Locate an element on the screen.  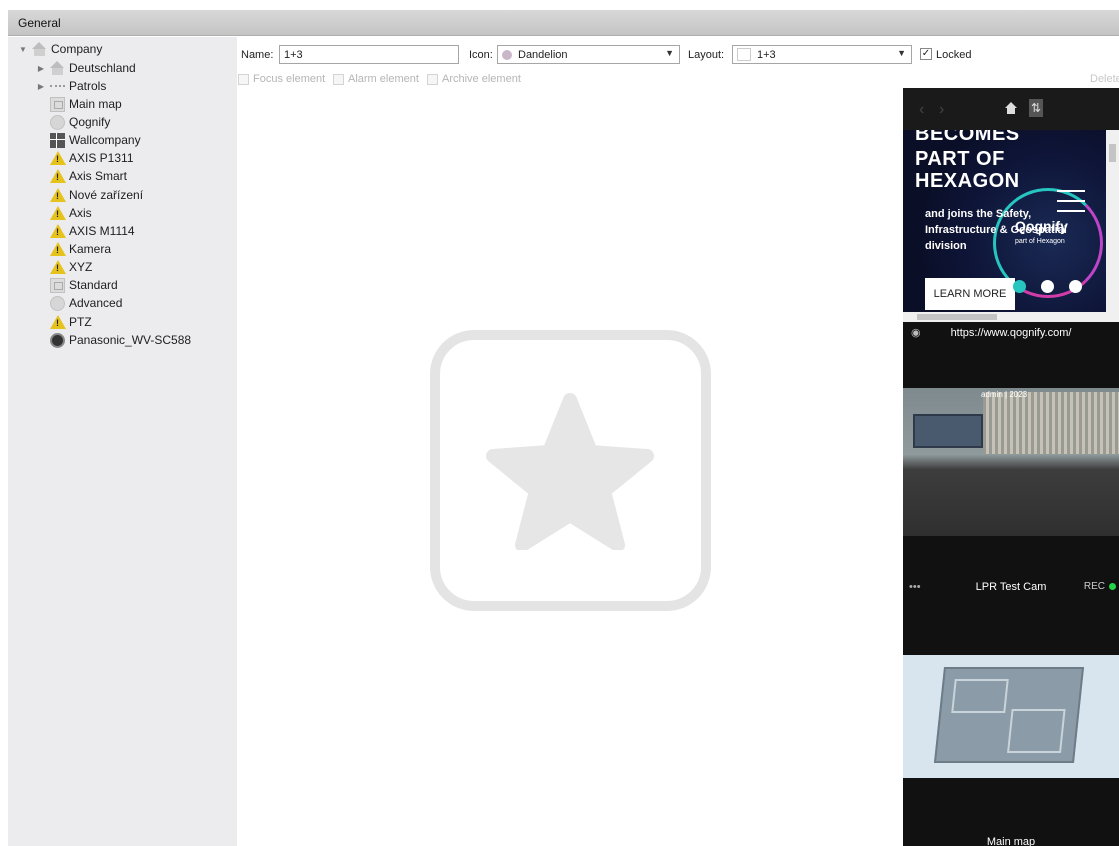
learn-more-button: LEARN MORE is located at coordinates (970, 294).